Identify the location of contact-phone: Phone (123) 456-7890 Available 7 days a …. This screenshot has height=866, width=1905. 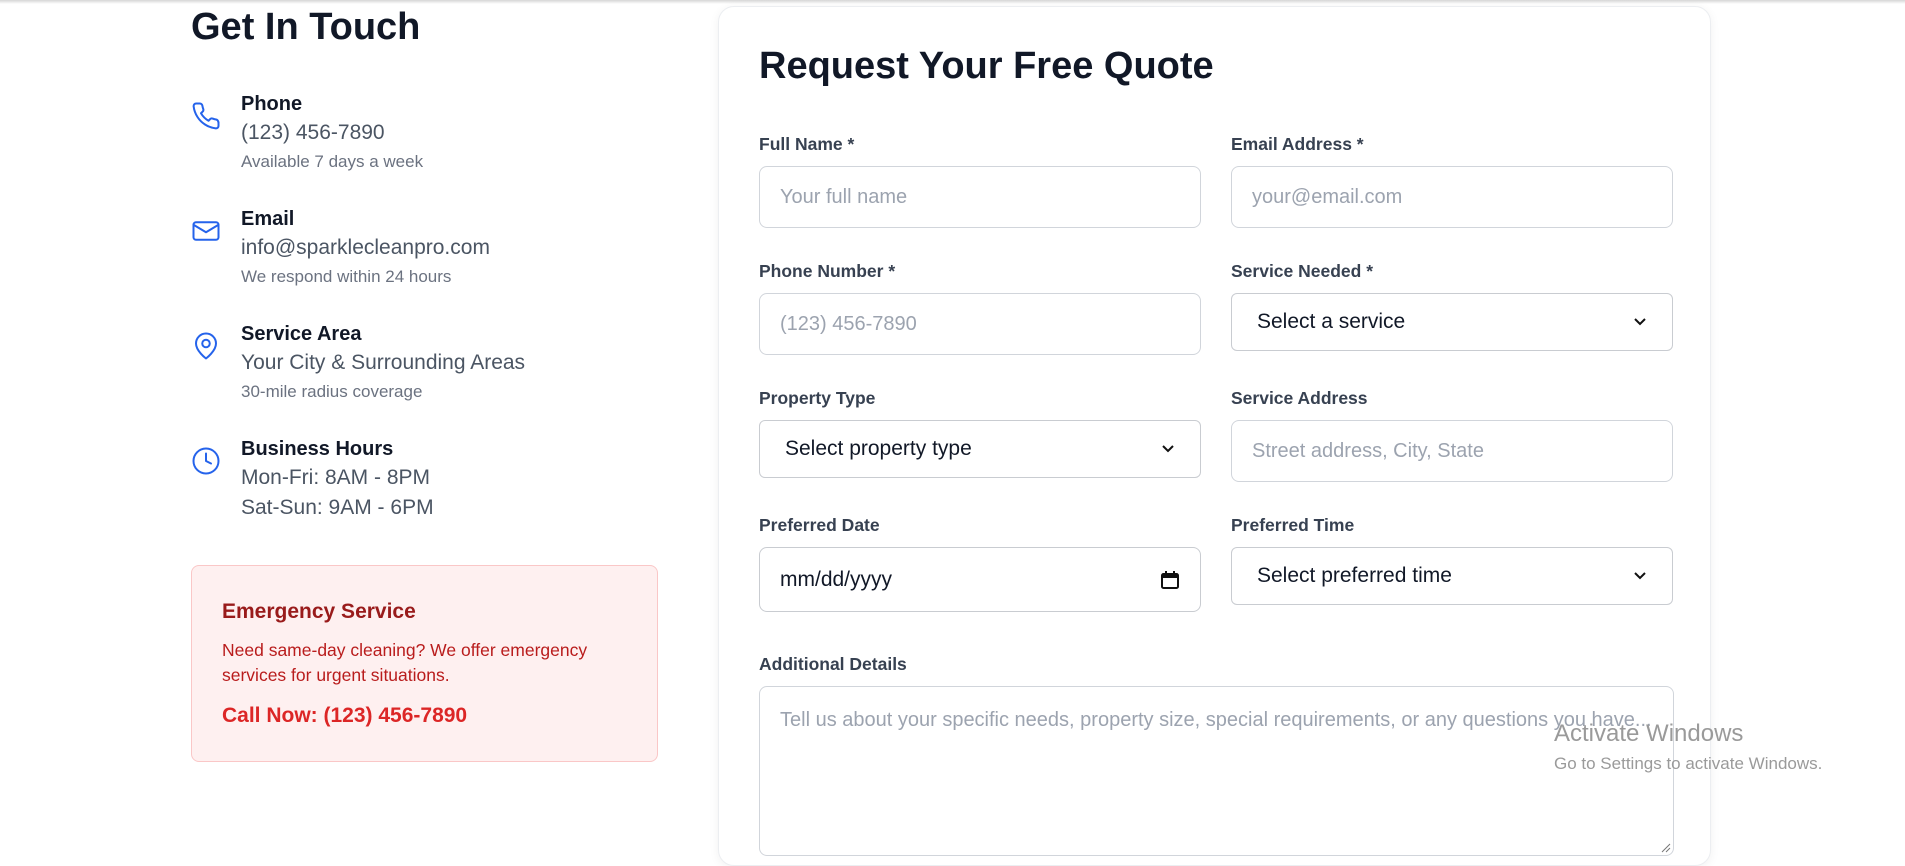
(424, 140).